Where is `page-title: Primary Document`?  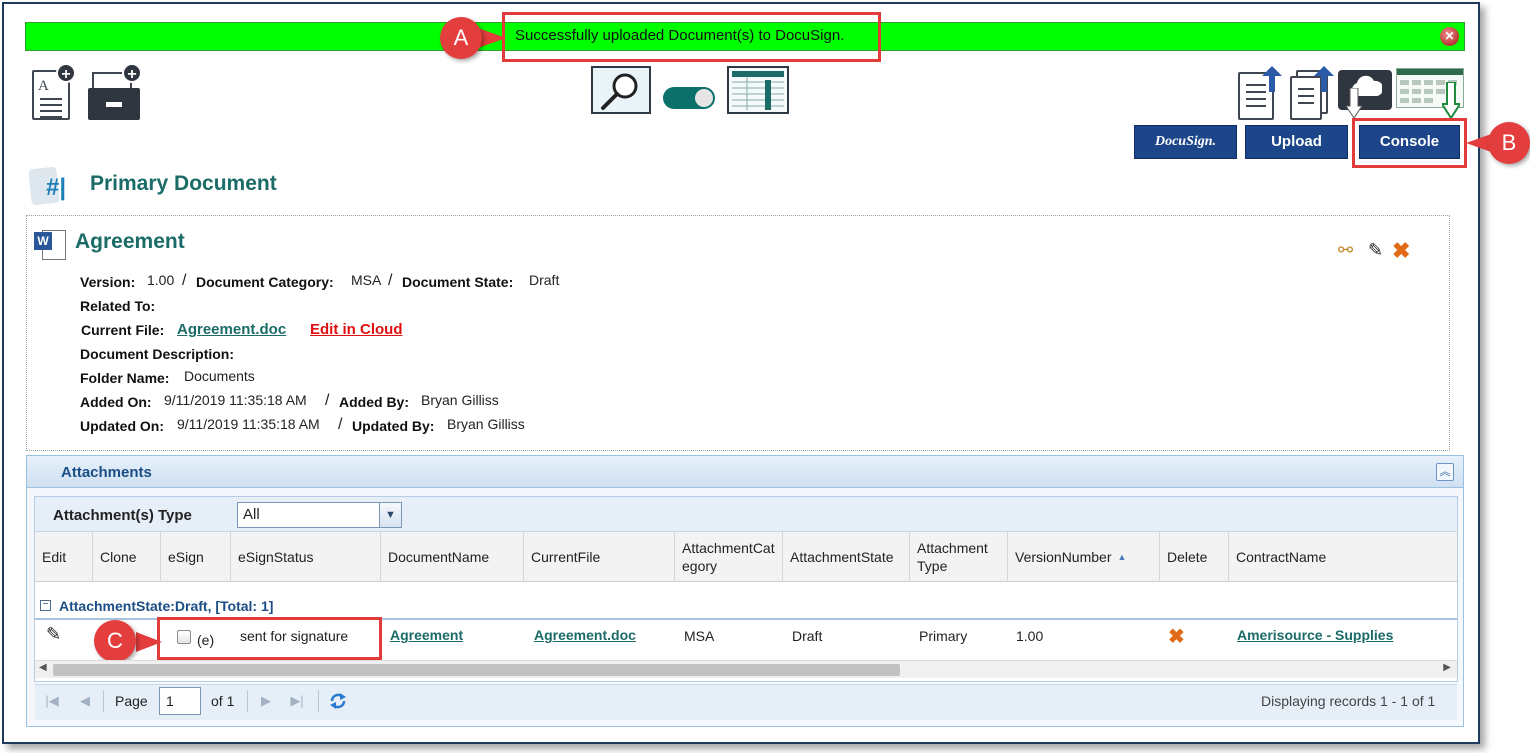
page-title: Primary Document is located at coordinates (183, 183).